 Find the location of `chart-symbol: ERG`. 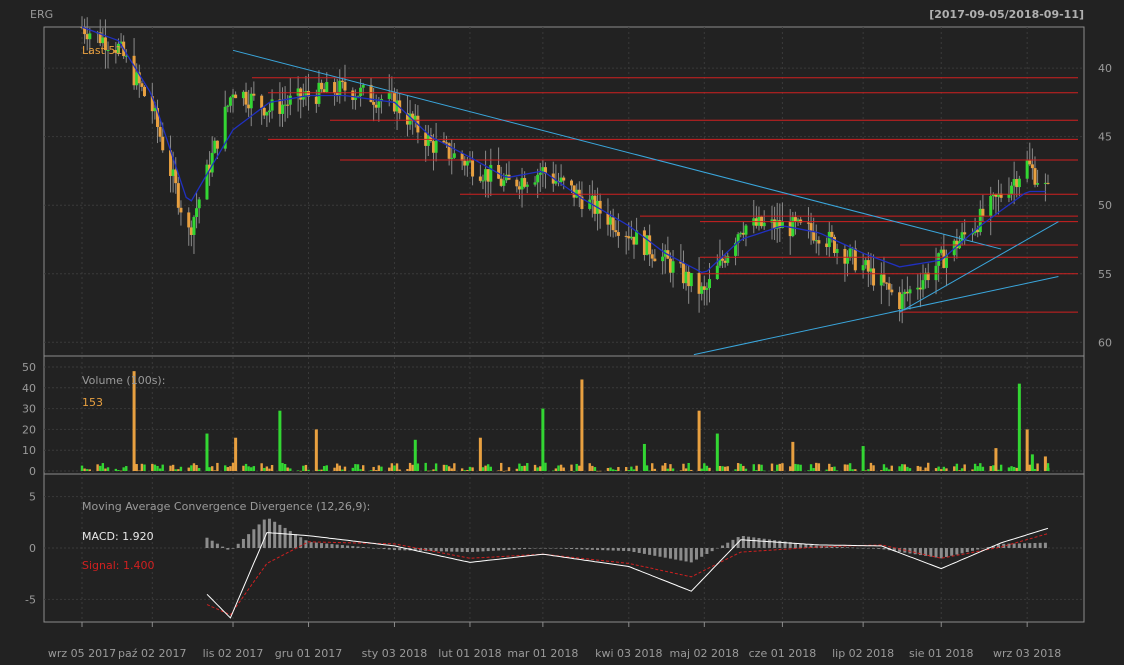

chart-symbol: ERG is located at coordinates (41, 14).